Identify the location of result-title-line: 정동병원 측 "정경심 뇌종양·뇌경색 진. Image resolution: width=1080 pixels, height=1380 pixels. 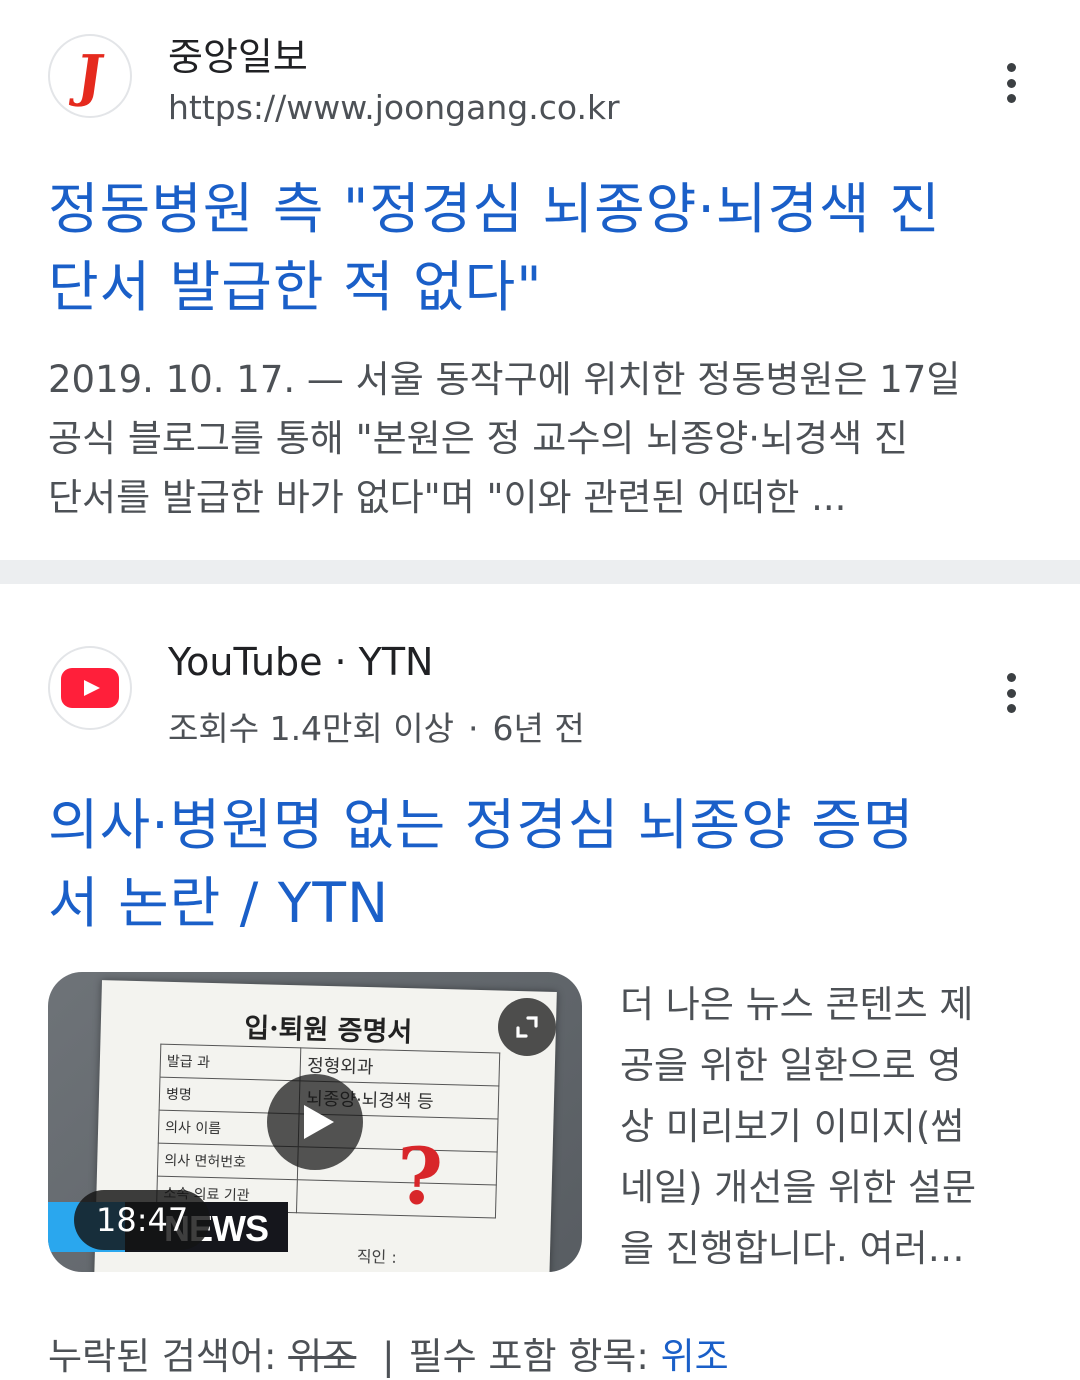
(494, 209).